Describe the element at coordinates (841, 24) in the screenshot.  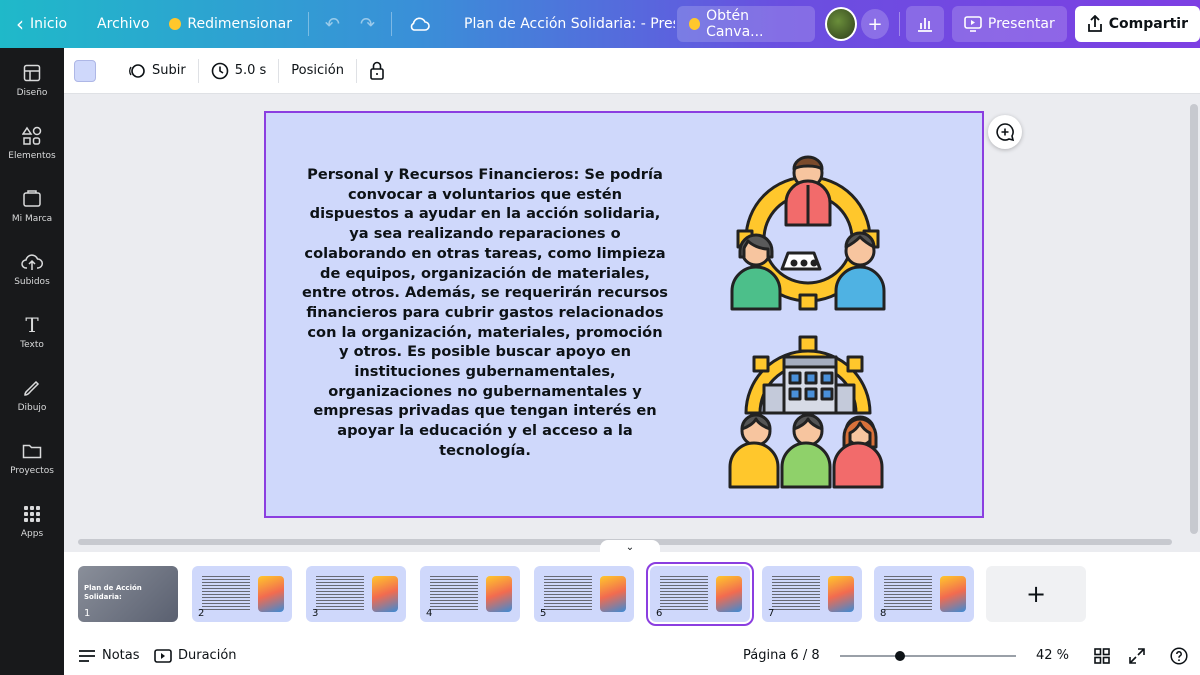
I see `avatar` at that location.